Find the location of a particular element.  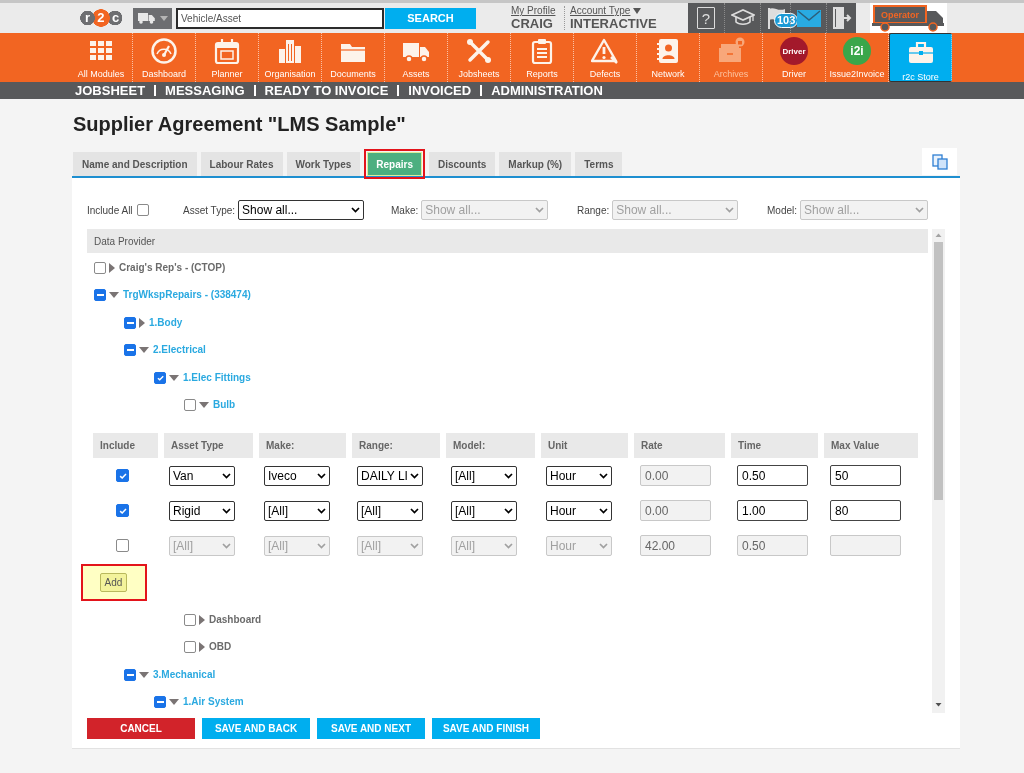

copy-icon is located at coordinates (939, 161).